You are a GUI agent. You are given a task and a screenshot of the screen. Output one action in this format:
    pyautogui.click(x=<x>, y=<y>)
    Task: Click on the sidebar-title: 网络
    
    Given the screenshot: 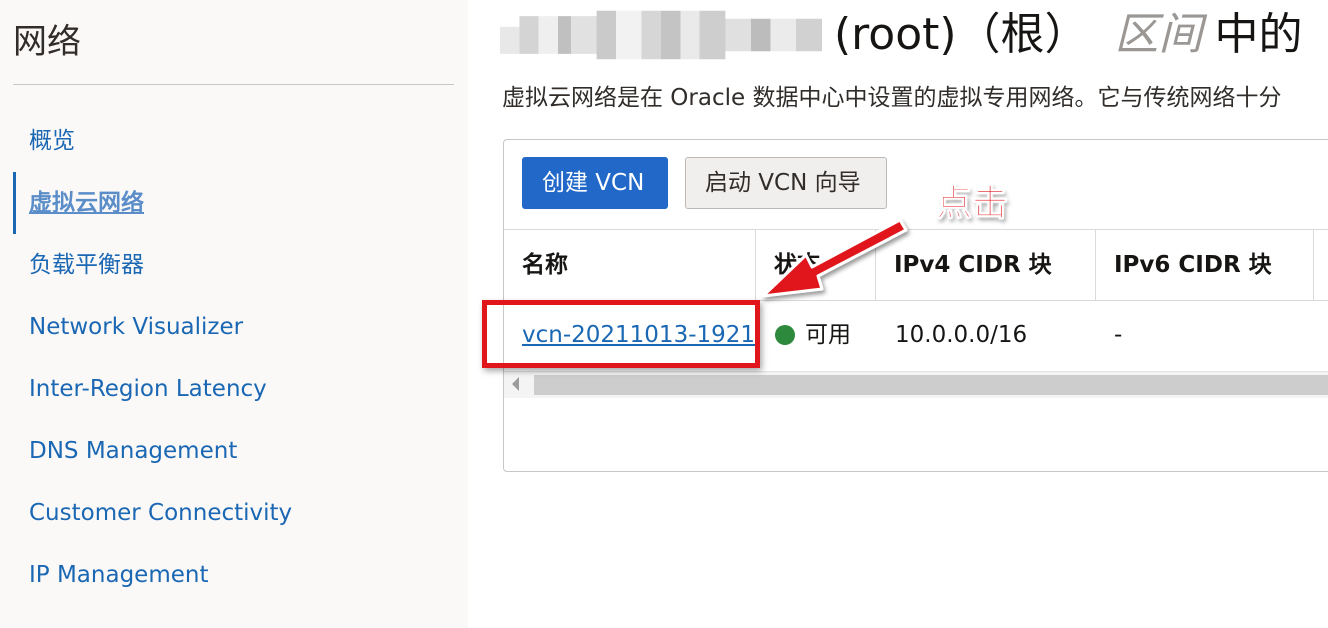 What is the action you would take?
    pyautogui.click(x=47, y=42)
    